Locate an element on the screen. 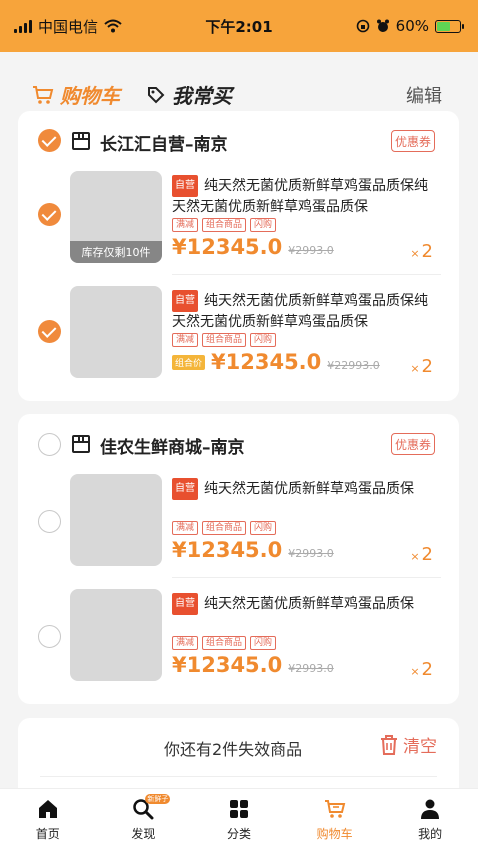  clear-invalid-button: 清空 is located at coordinates (408, 744).